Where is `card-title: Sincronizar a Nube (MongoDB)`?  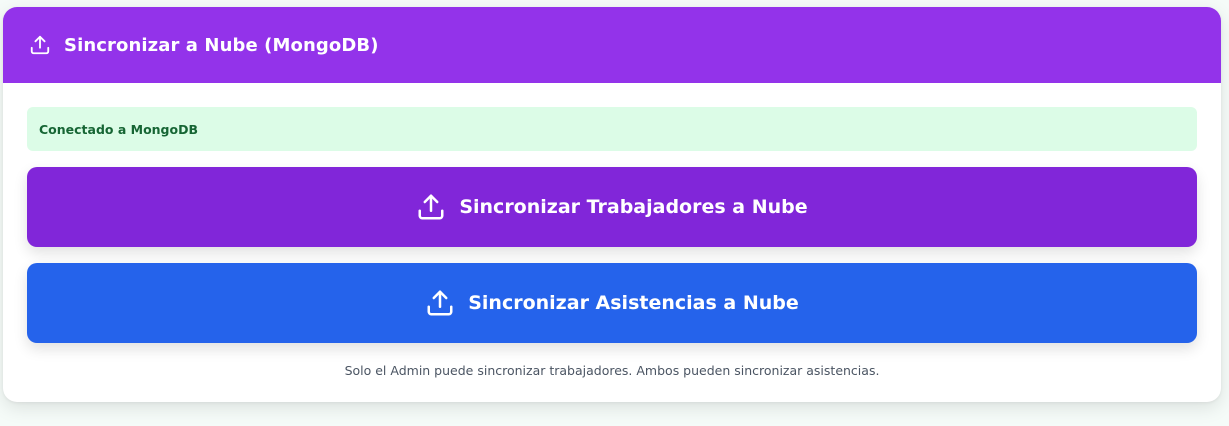 card-title: Sincronizar a Nube (MongoDB) is located at coordinates (221, 45).